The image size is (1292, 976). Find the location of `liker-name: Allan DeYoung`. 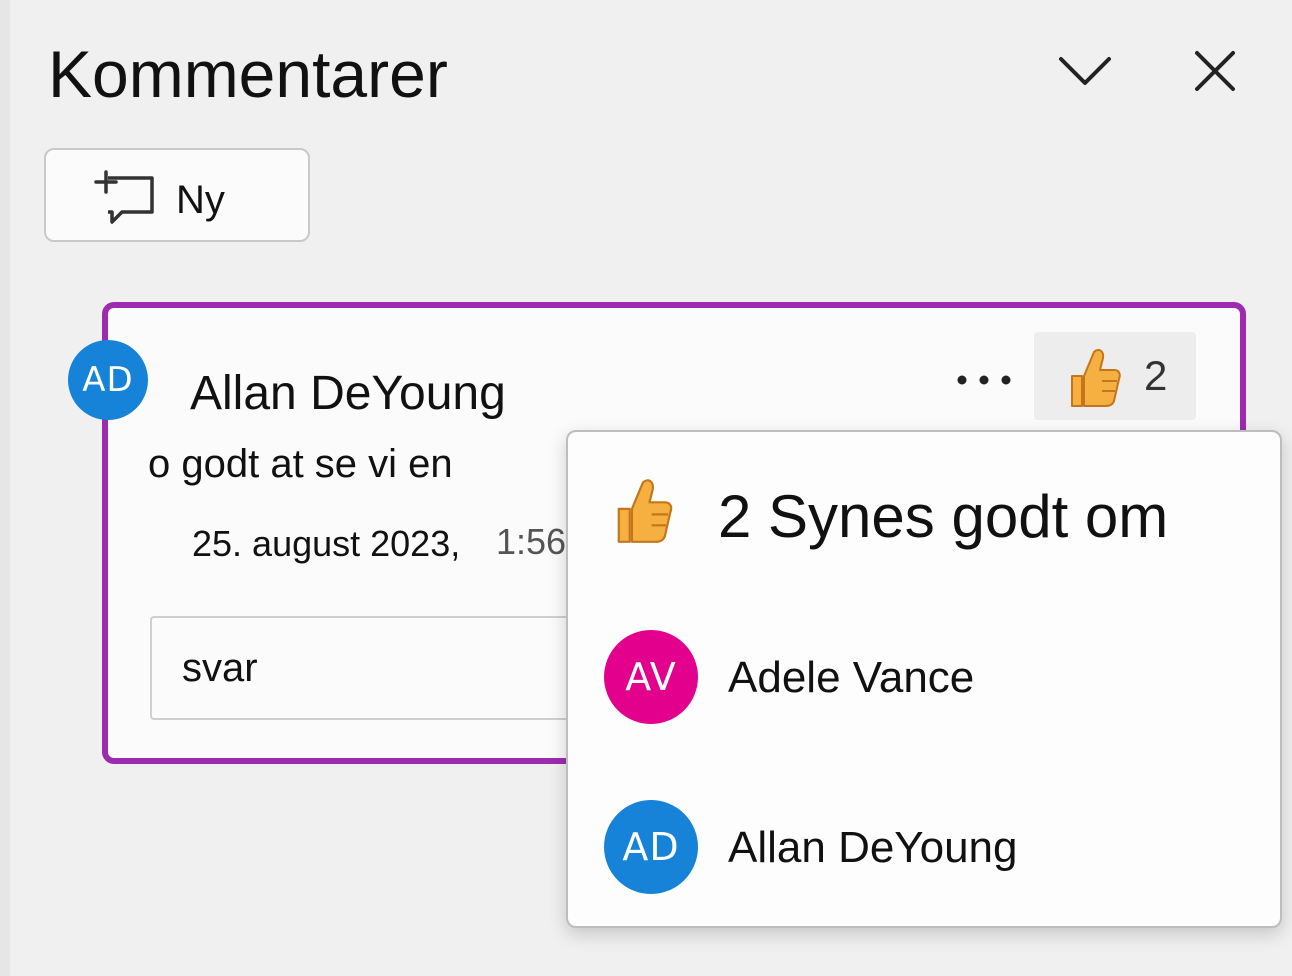

liker-name: Allan DeYoung is located at coordinates (873, 847).